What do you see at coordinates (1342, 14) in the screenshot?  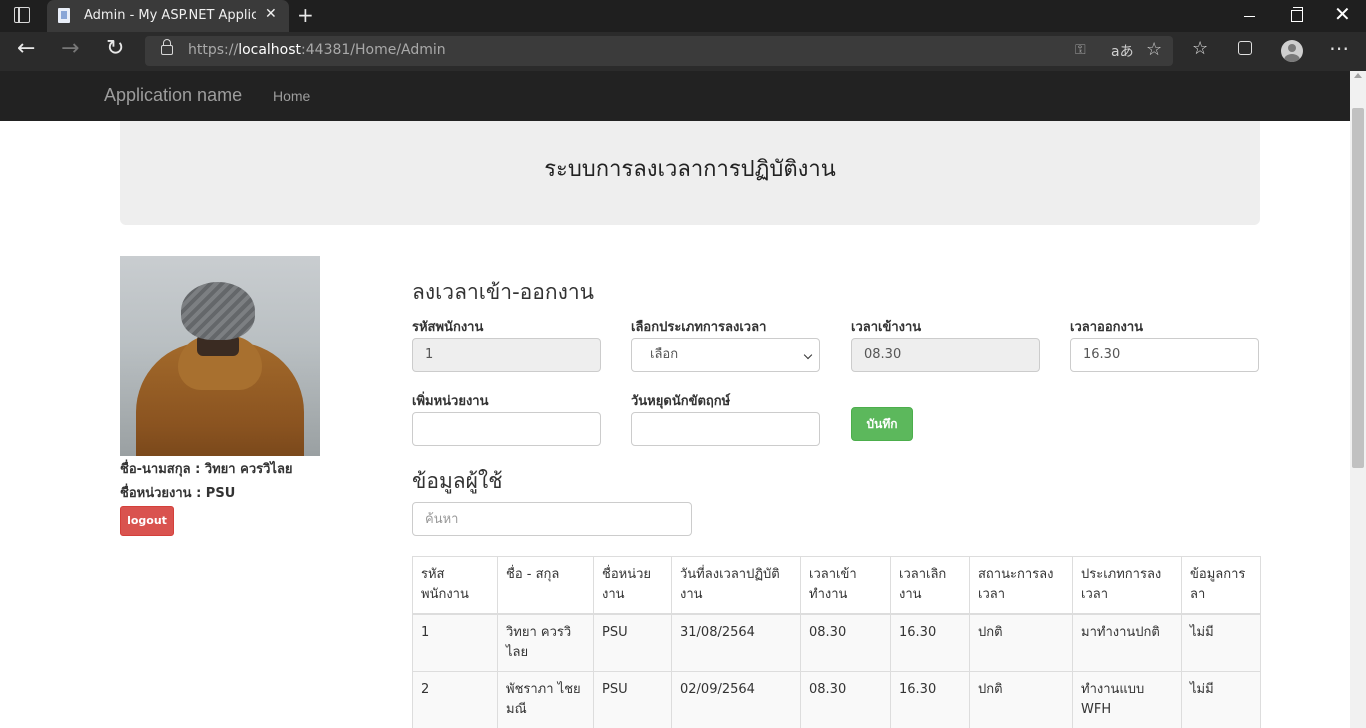 I see `window-close-icon: ✕` at bounding box center [1342, 14].